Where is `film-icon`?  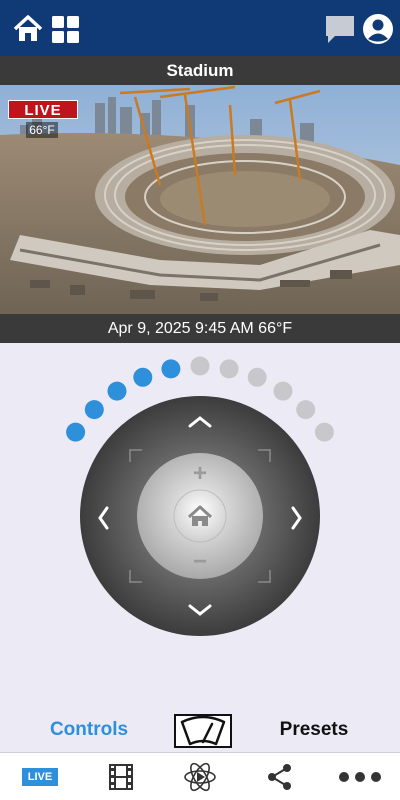 film-icon is located at coordinates (121, 777).